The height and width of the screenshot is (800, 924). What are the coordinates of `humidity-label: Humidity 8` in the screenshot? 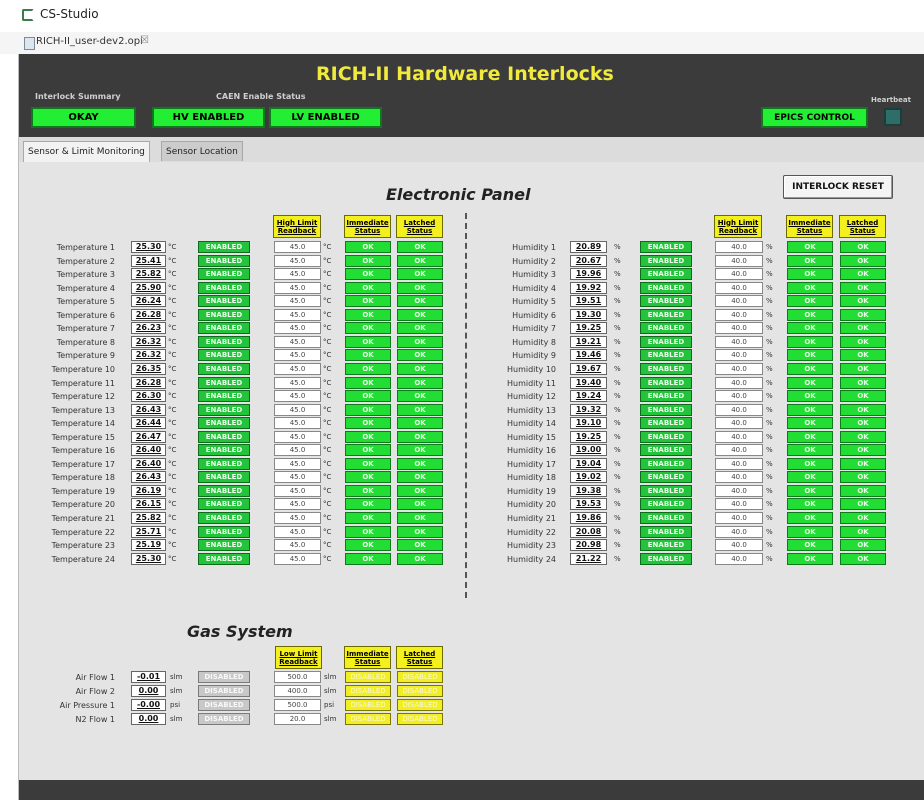 It's located at (534, 342).